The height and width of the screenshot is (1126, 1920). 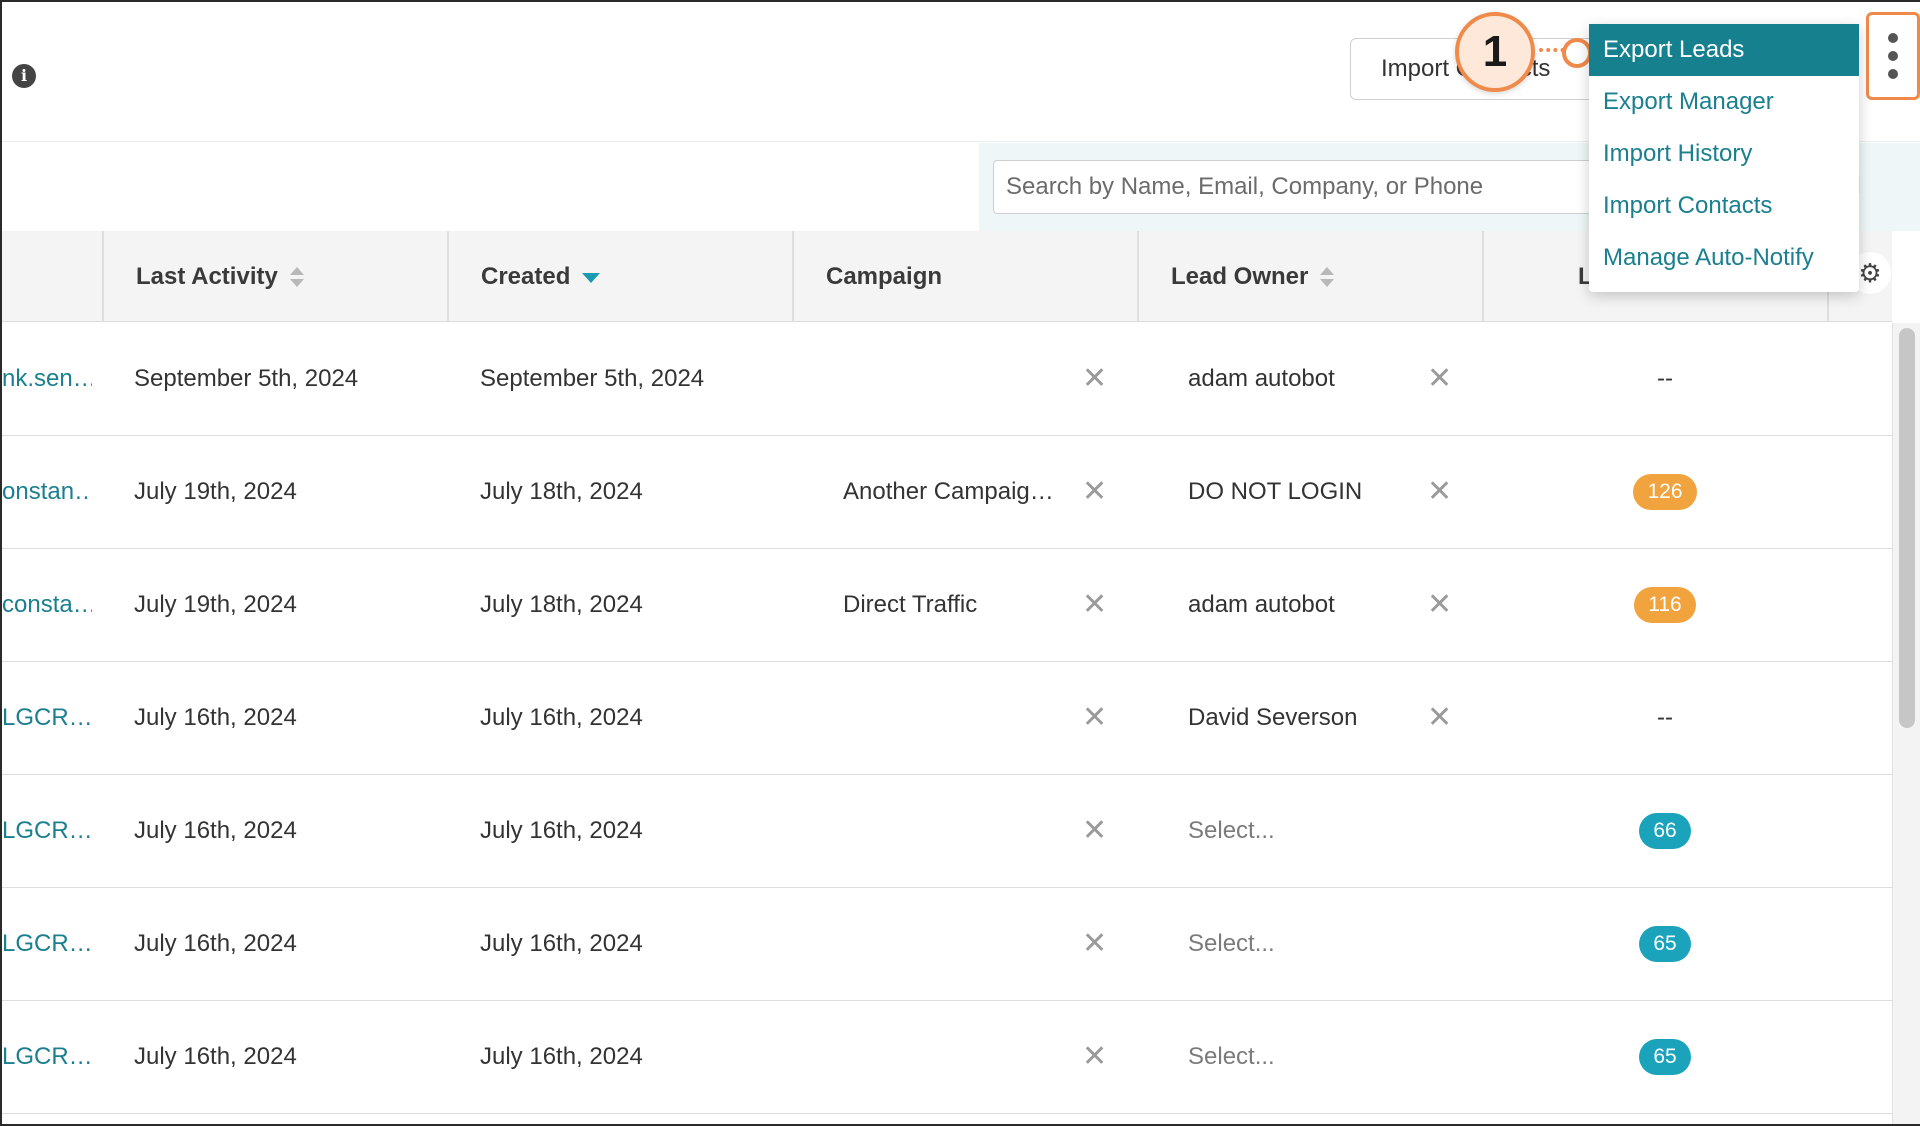 I want to click on step-marker-target-ring, so click(x=1577, y=53).